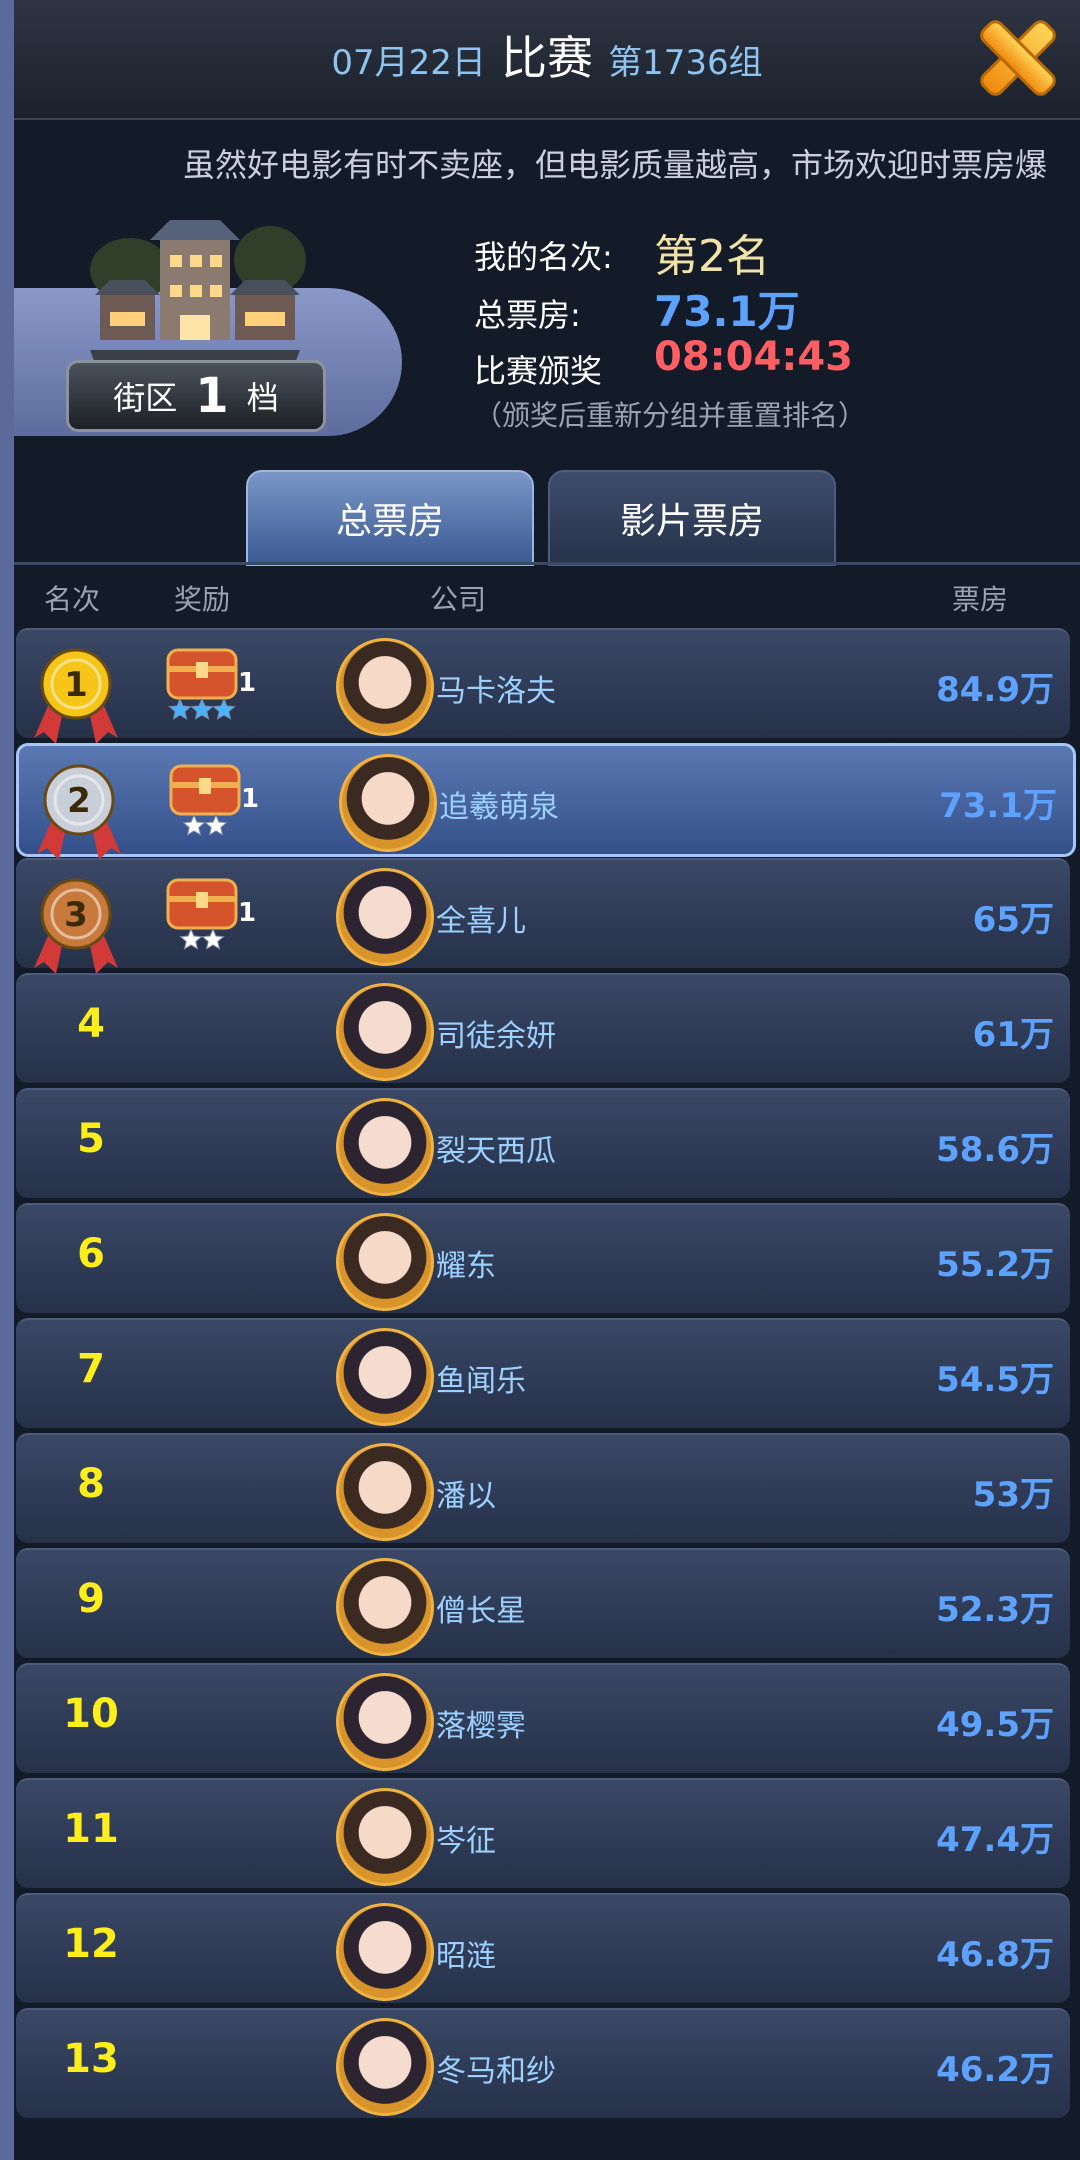  I want to click on rank-number: 8, so click(91, 1484).